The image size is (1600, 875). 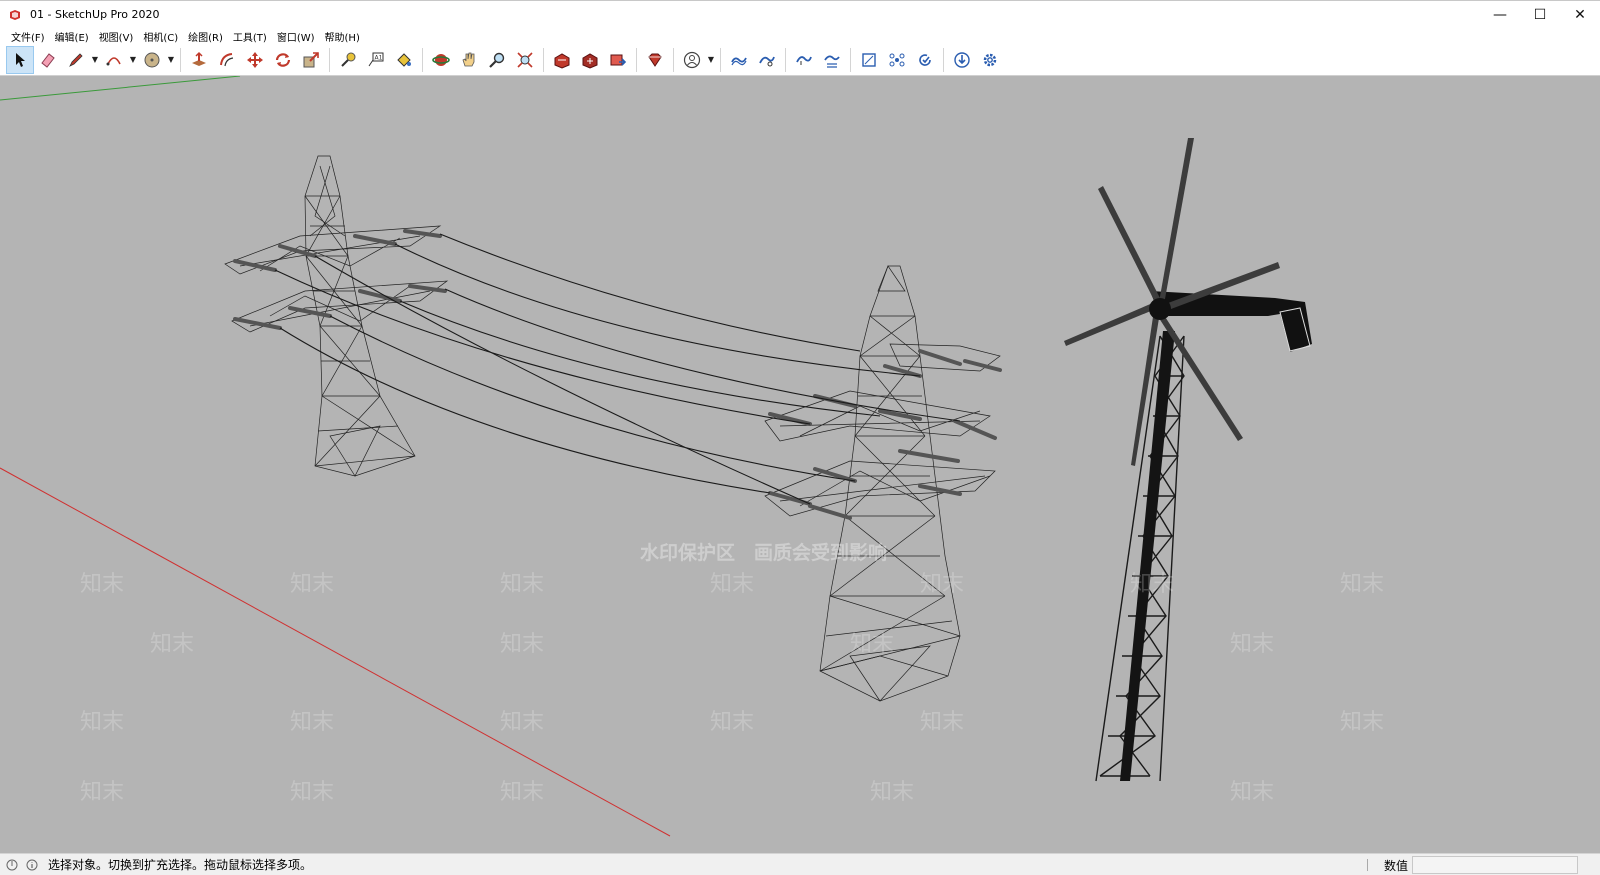 What do you see at coordinates (1500, 15) in the screenshot?
I see `minimize-button: —` at bounding box center [1500, 15].